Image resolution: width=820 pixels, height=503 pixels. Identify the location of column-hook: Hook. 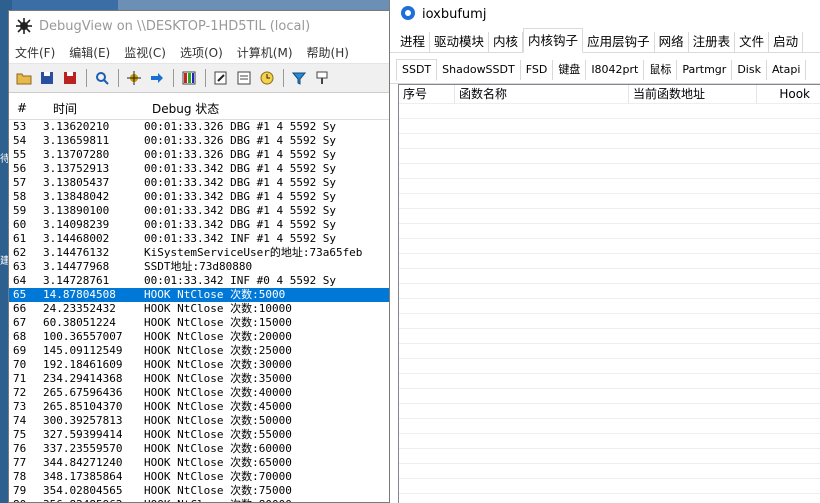
(788, 94).